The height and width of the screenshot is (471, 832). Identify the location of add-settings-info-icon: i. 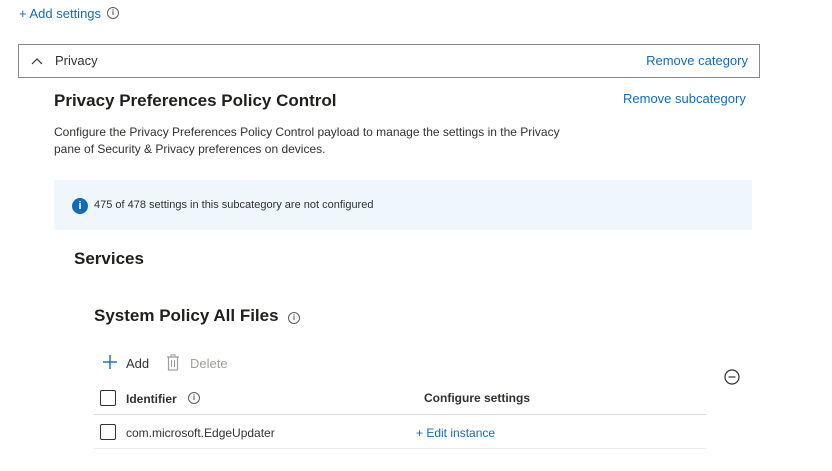
(113, 13).